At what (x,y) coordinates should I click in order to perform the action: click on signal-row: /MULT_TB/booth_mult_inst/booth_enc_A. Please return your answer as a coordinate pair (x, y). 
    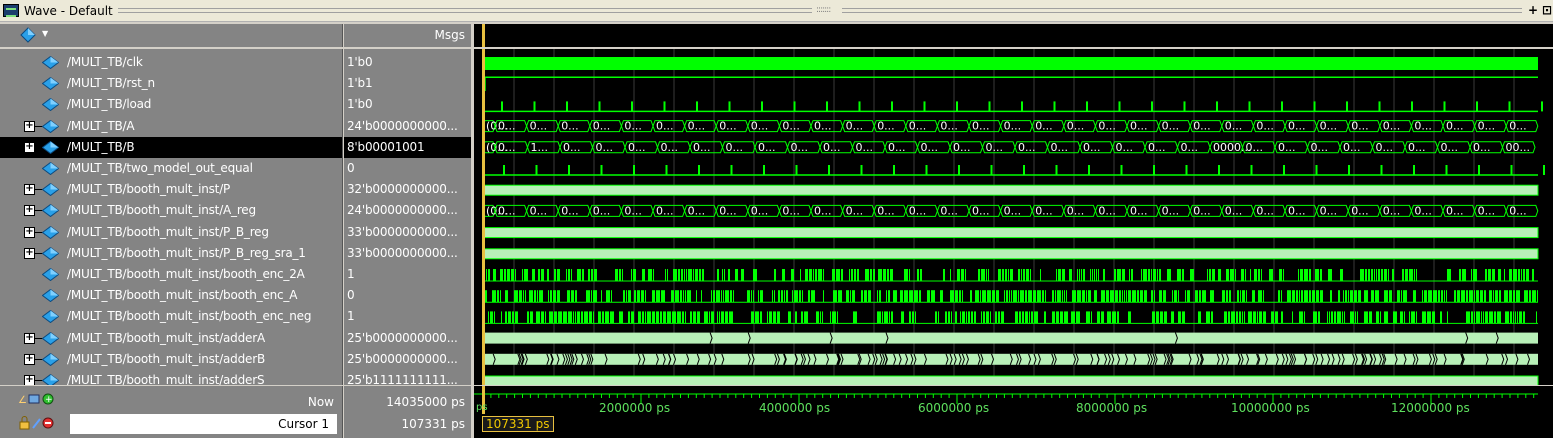
    Looking at the image, I should click on (171, 295).